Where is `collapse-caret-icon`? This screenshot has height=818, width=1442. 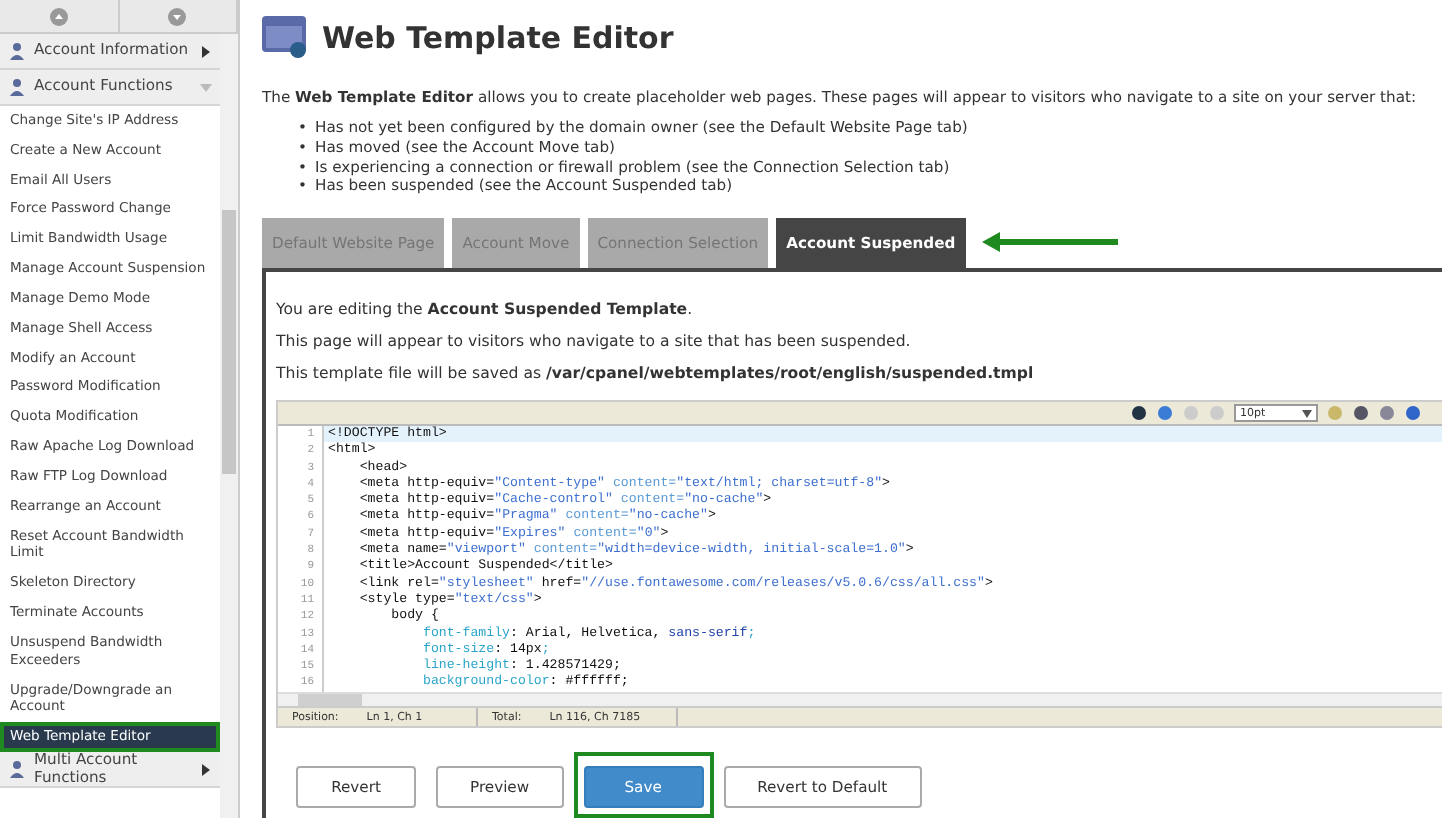
collapse-caret-icon is located at coordinates (206, 87).